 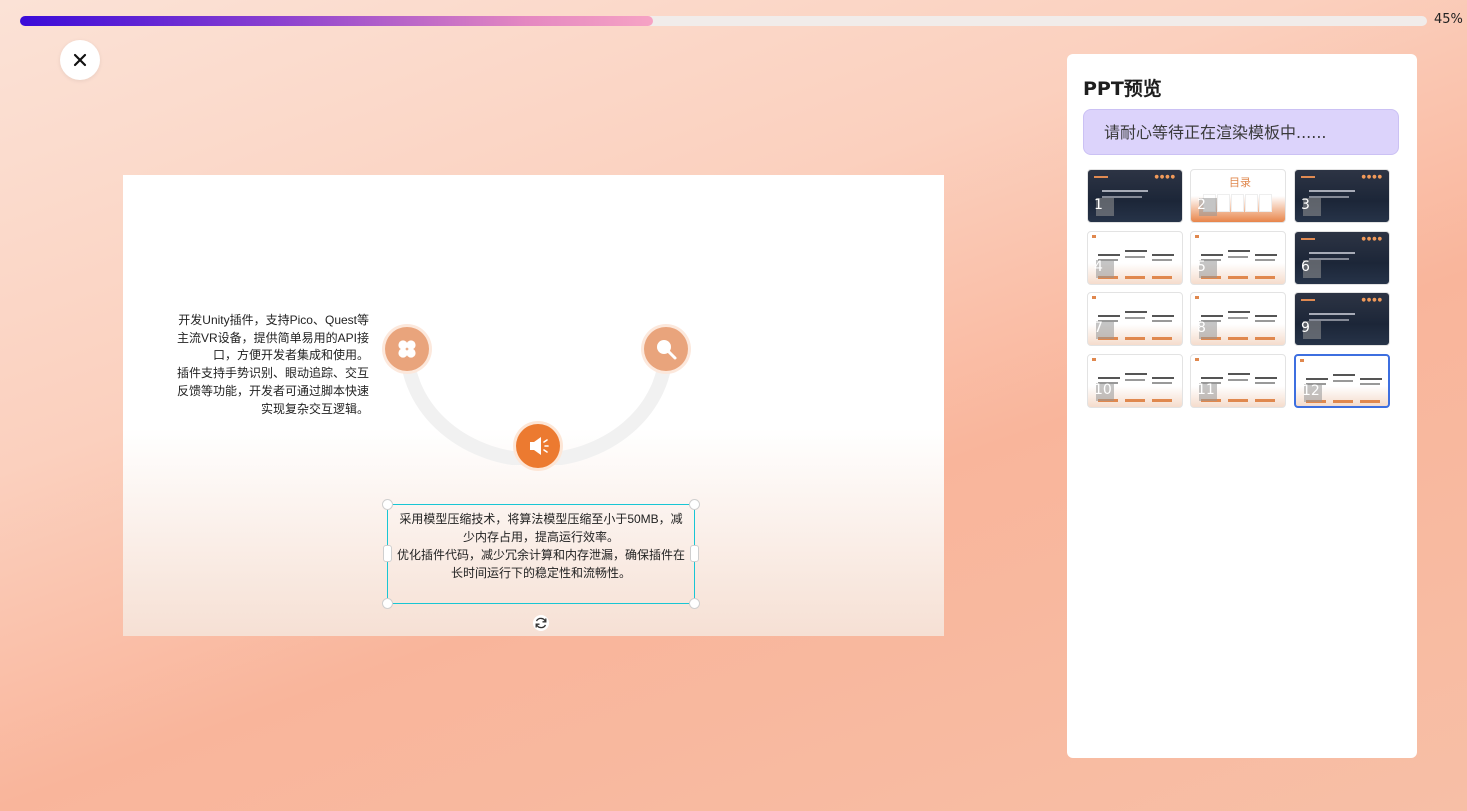 What do you see at coordinates (387, 603) in the screenshot?
I see `resize-handle-bottom-left` at bounding box center [387, 603].